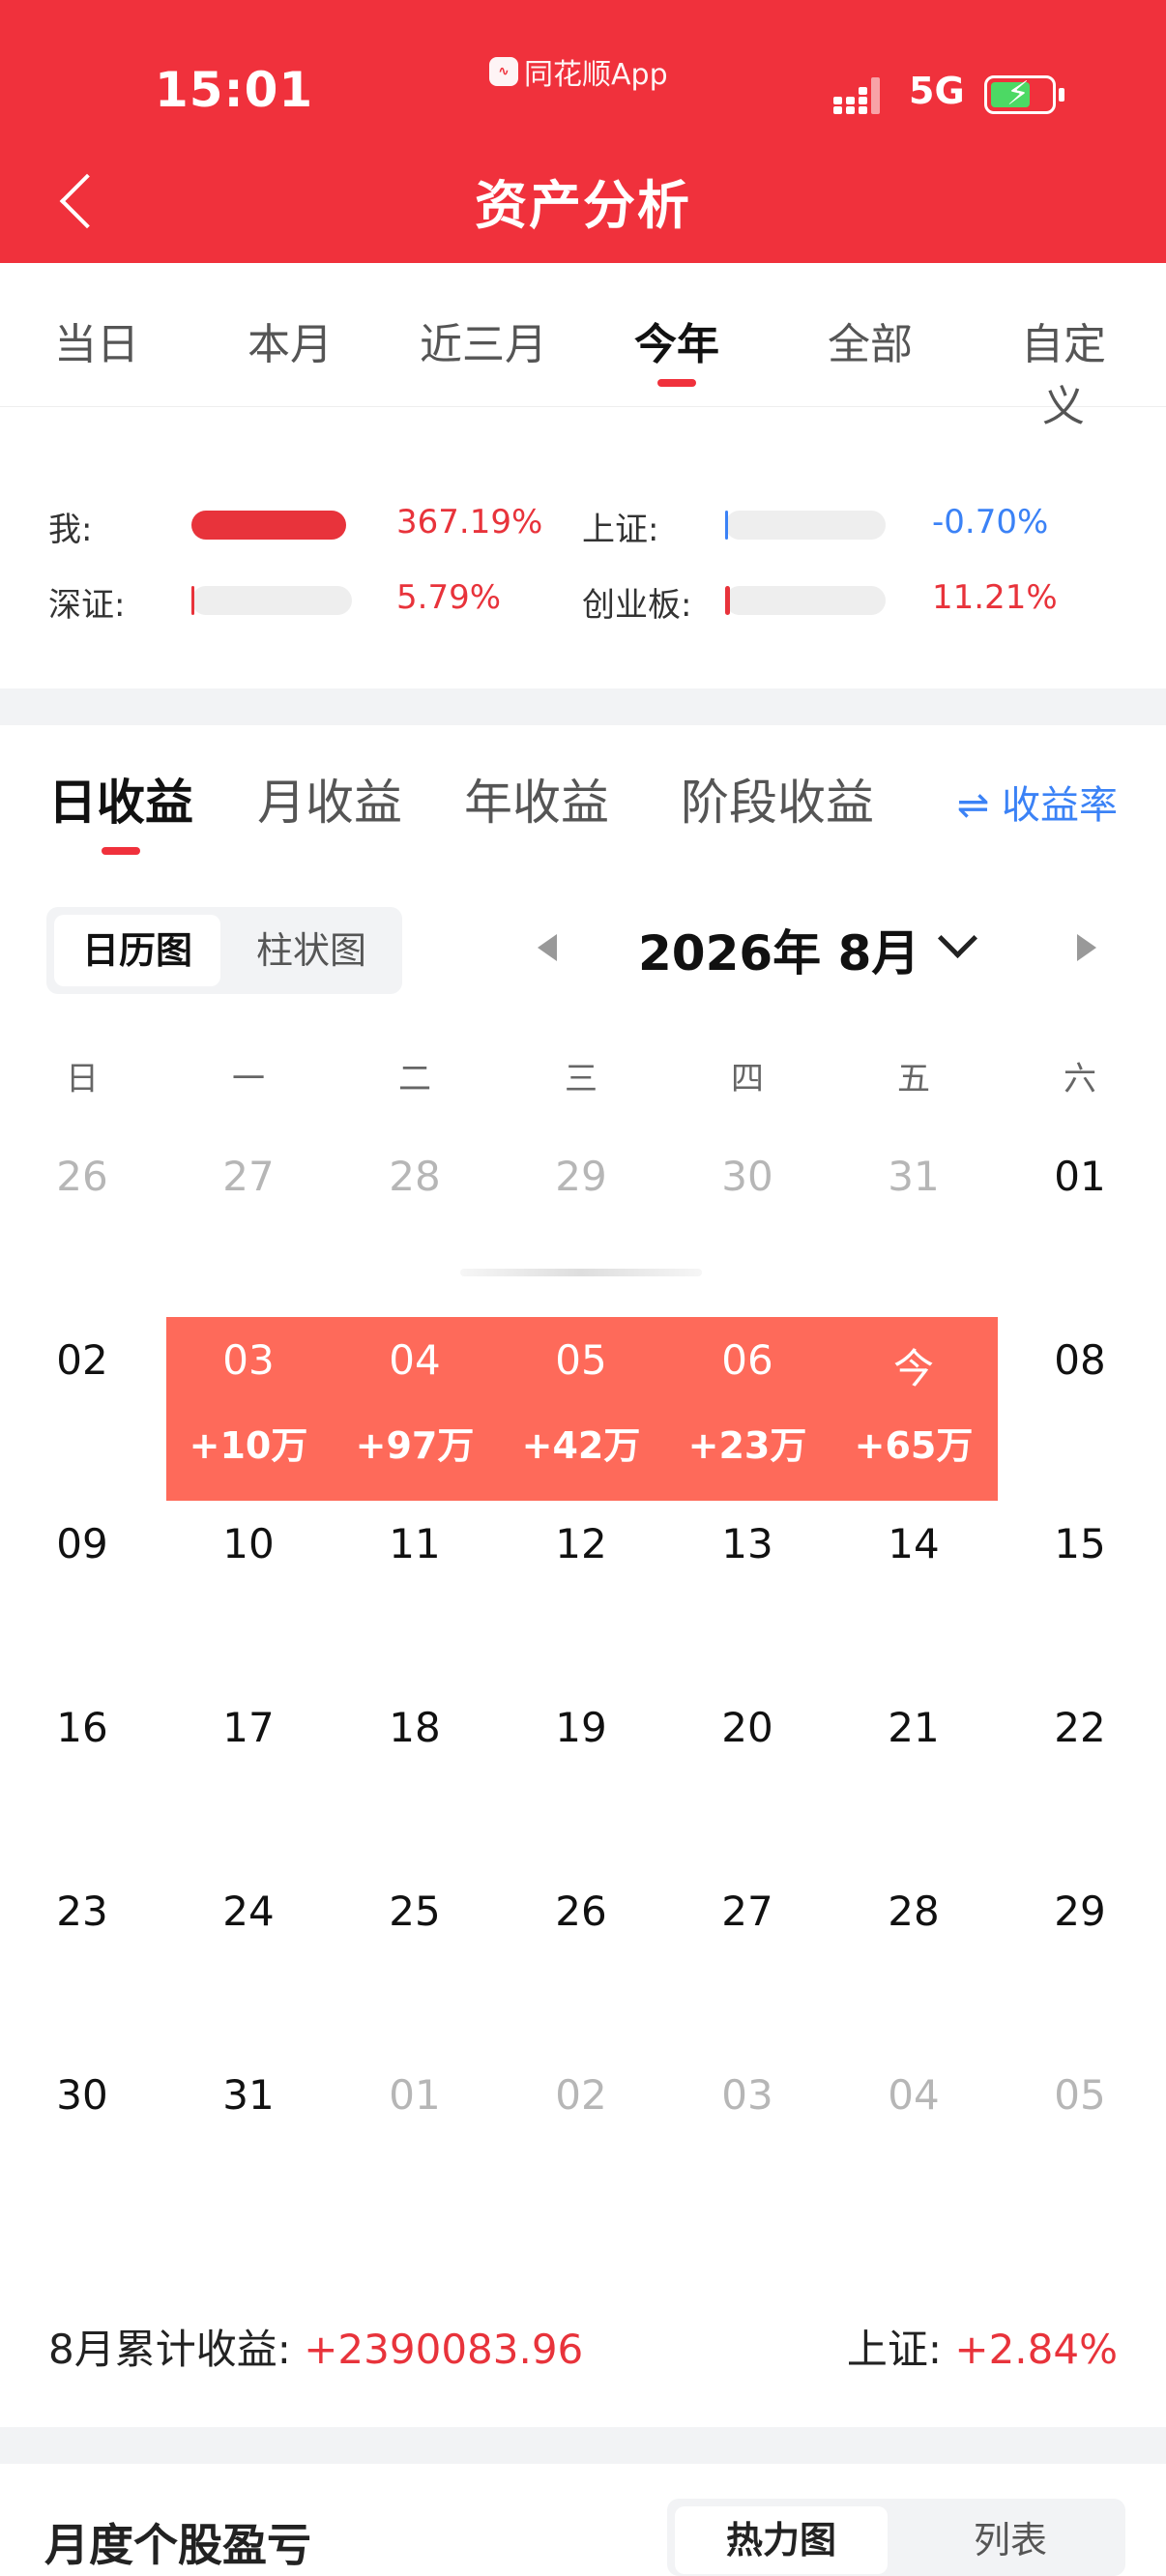 The height and width of the screenshot is (2576, 1166). What do you see at coordinates (536, 799) in the screenshot?
I see `tab-yearly-income: 年收益` at bounding box center [536, 799].